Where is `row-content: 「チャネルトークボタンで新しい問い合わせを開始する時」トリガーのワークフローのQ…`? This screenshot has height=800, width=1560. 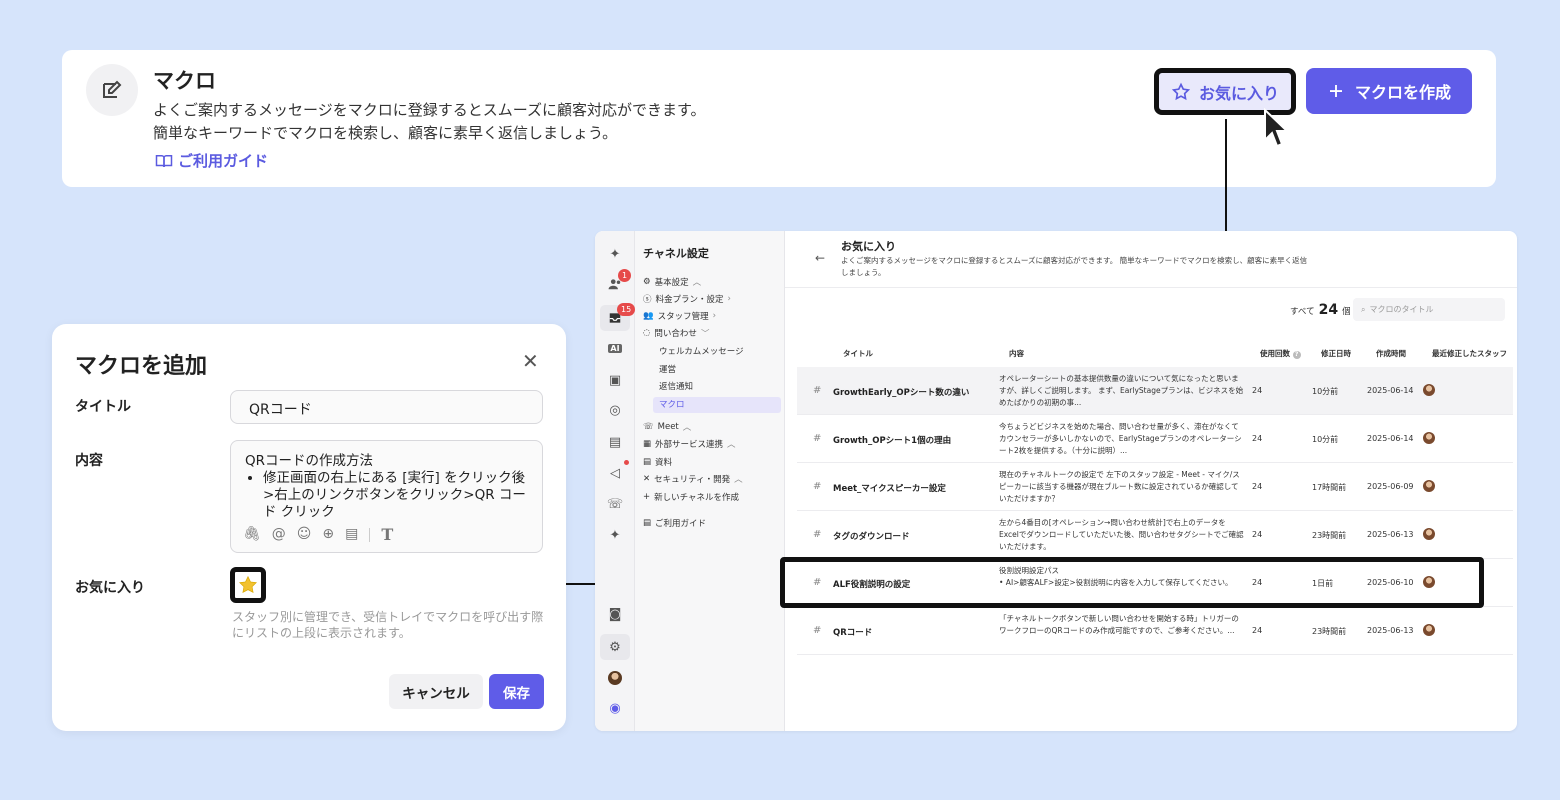 row-content: 「チャネルトークボタンで新しい問い合わせを開始する時」トリガーのワークフローのQ… is located at coordinates (1119, 624).